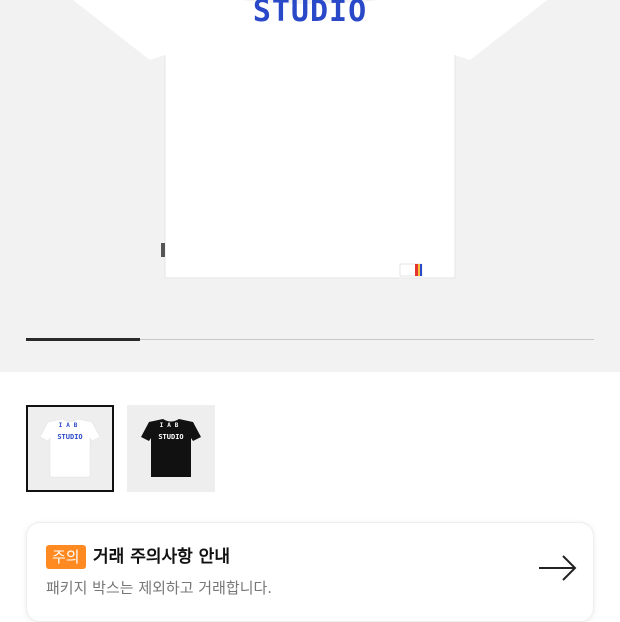 This screenshot has width=620, height=622. I want to click on gallery-scroll-thumb, so click(83, 339).